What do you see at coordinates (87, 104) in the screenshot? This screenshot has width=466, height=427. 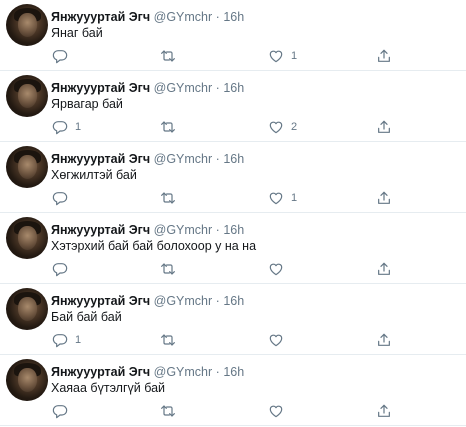 I see `tweet-text: Ярвагар бай` at bounding box center [87, 104].